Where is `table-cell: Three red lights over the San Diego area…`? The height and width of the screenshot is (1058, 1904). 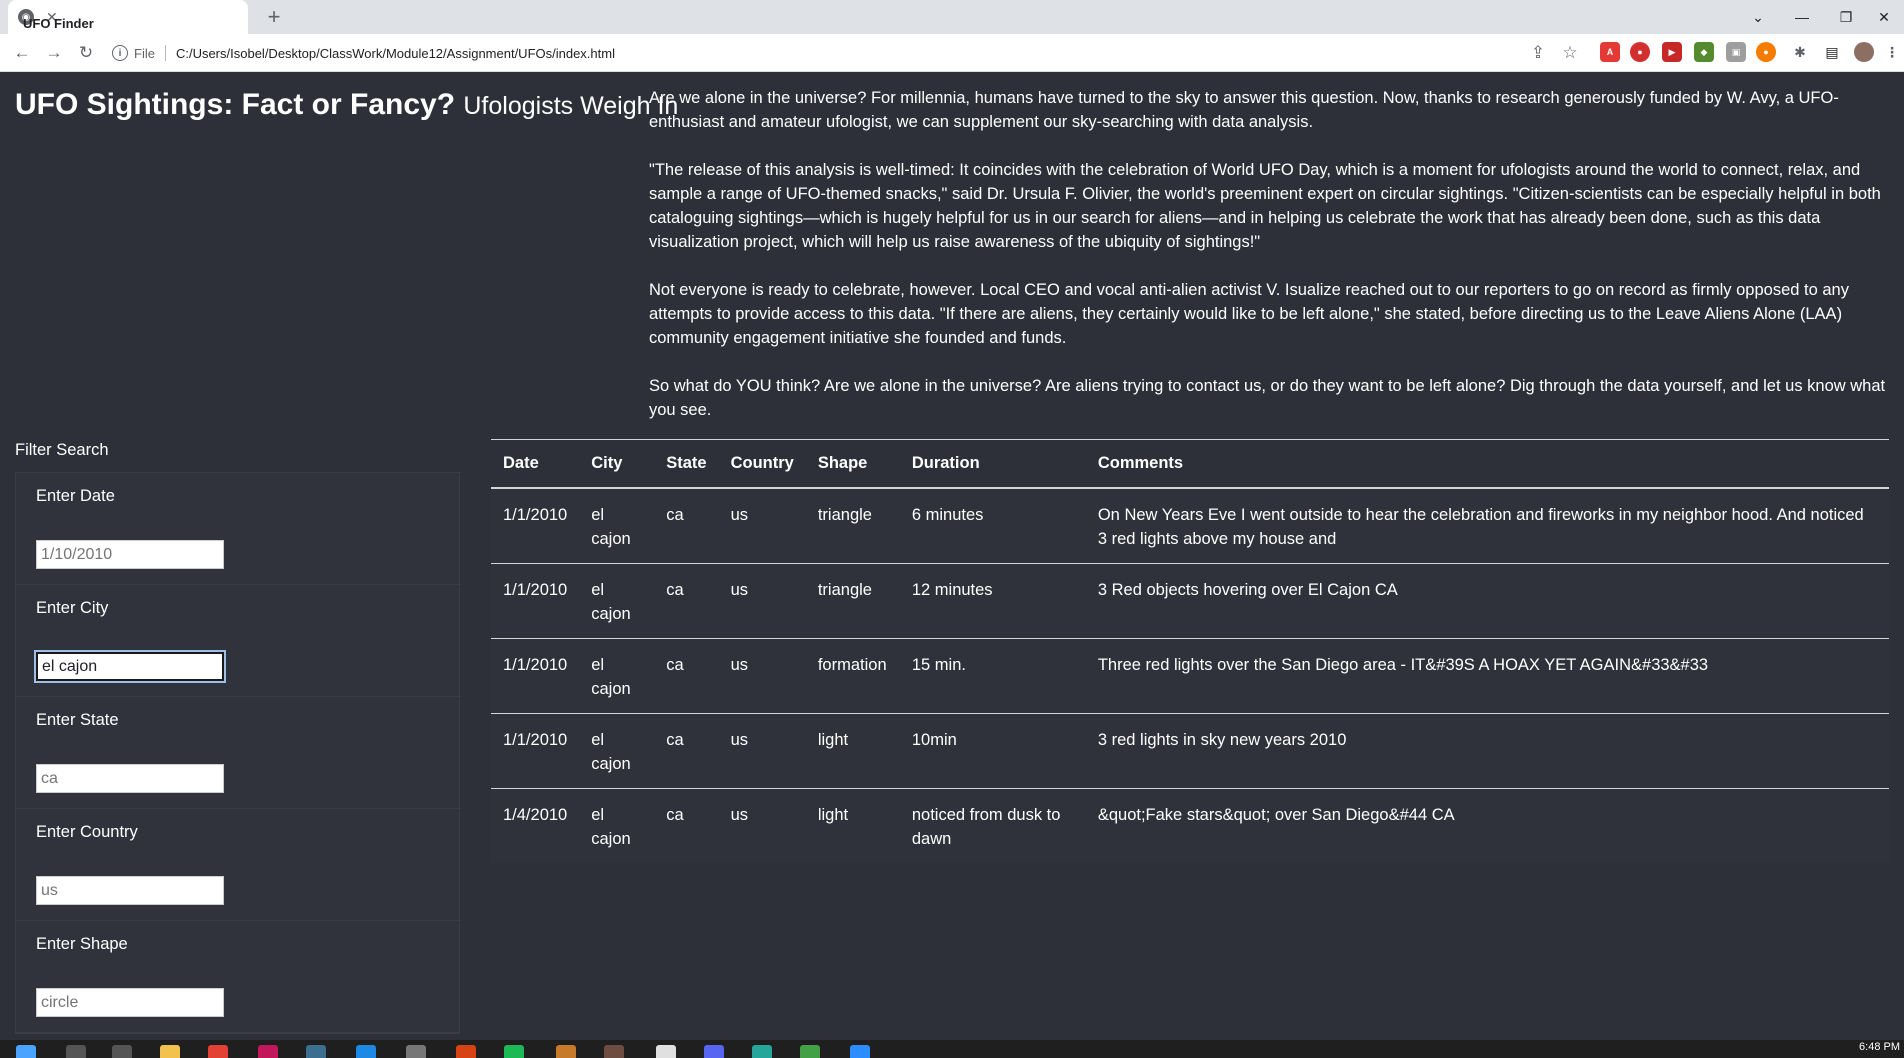 table-cell: Three red lights over the San Diego area… is located at coordinates (1487, 676).